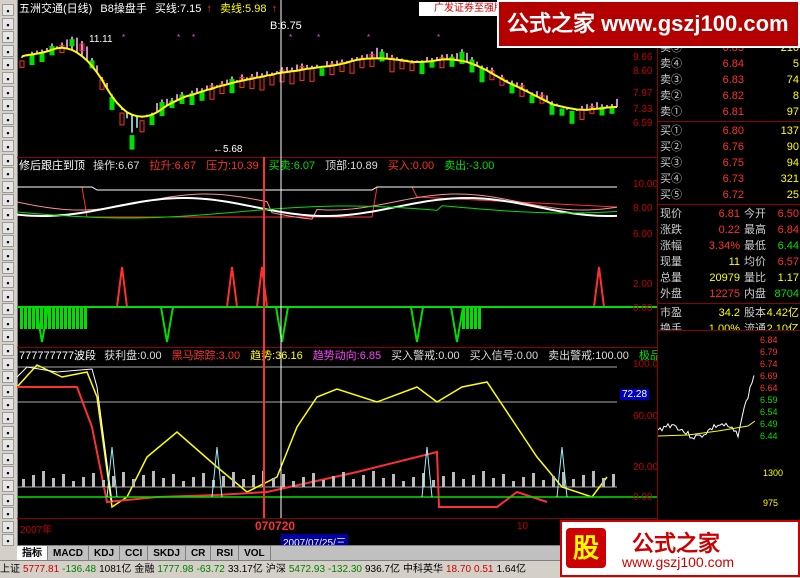 This screenshot has width=800, height=578. What do you see at coordinates (795, 64) in the screenshot?
I see `quote-volume: 5` at bounding box center [795, 64].